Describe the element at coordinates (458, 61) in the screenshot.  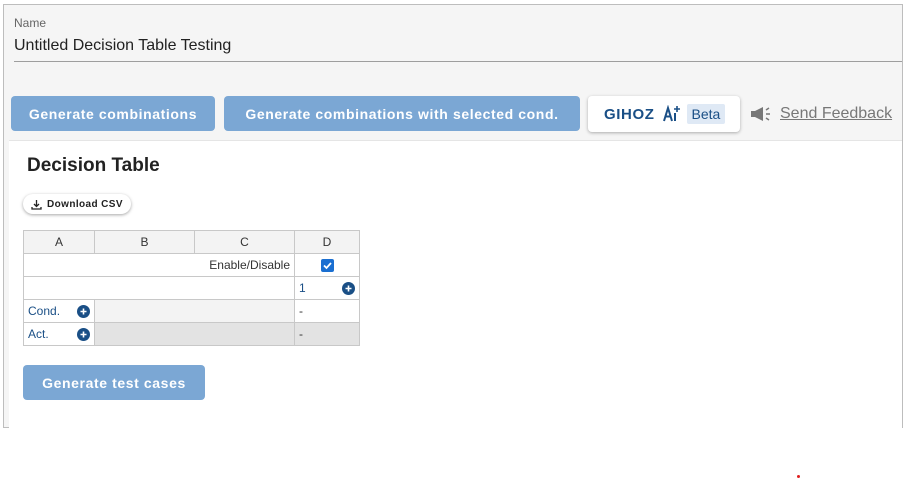
I see `name-underline` at that location.